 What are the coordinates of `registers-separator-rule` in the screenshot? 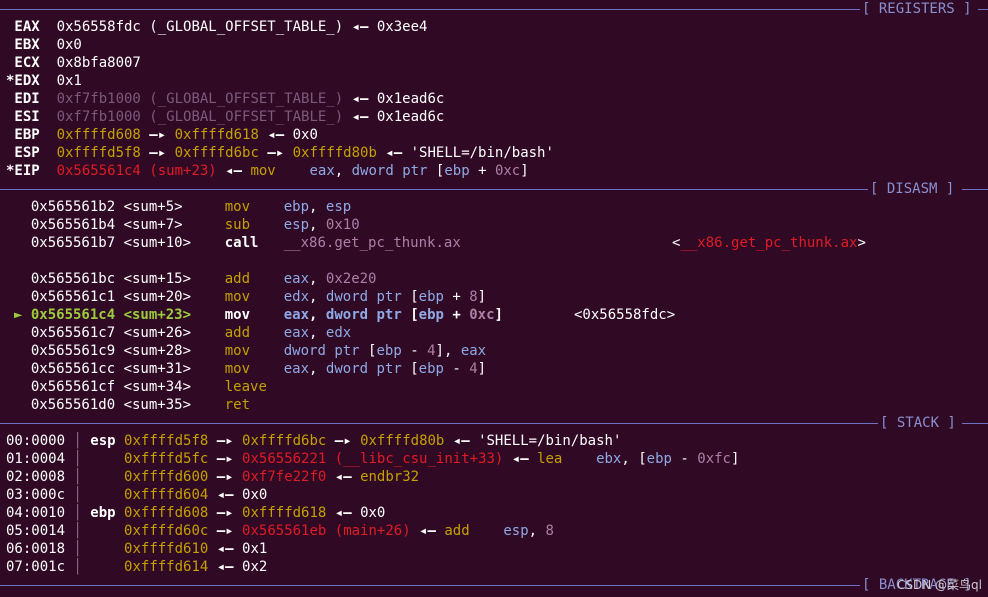 It's located at (431, 9).